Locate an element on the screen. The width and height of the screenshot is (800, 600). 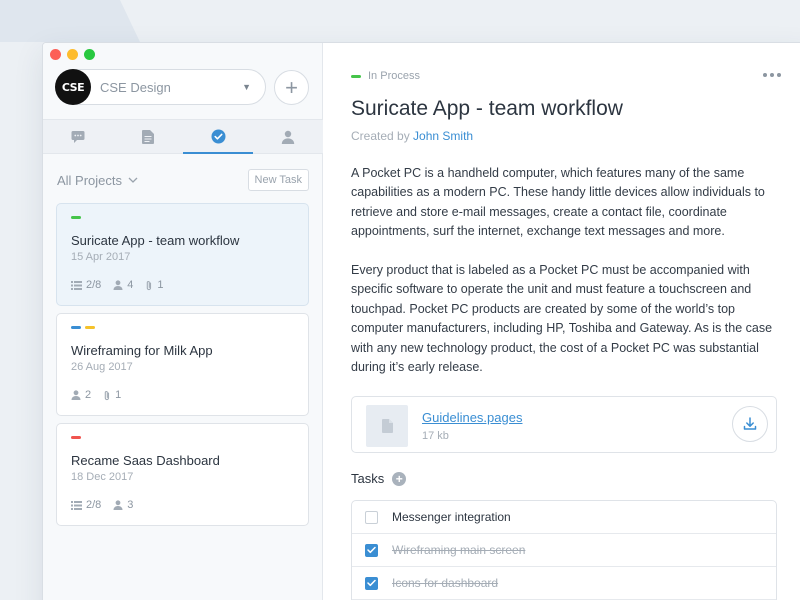
tasks-header: Tasks + is located at coordinates (379, 478).